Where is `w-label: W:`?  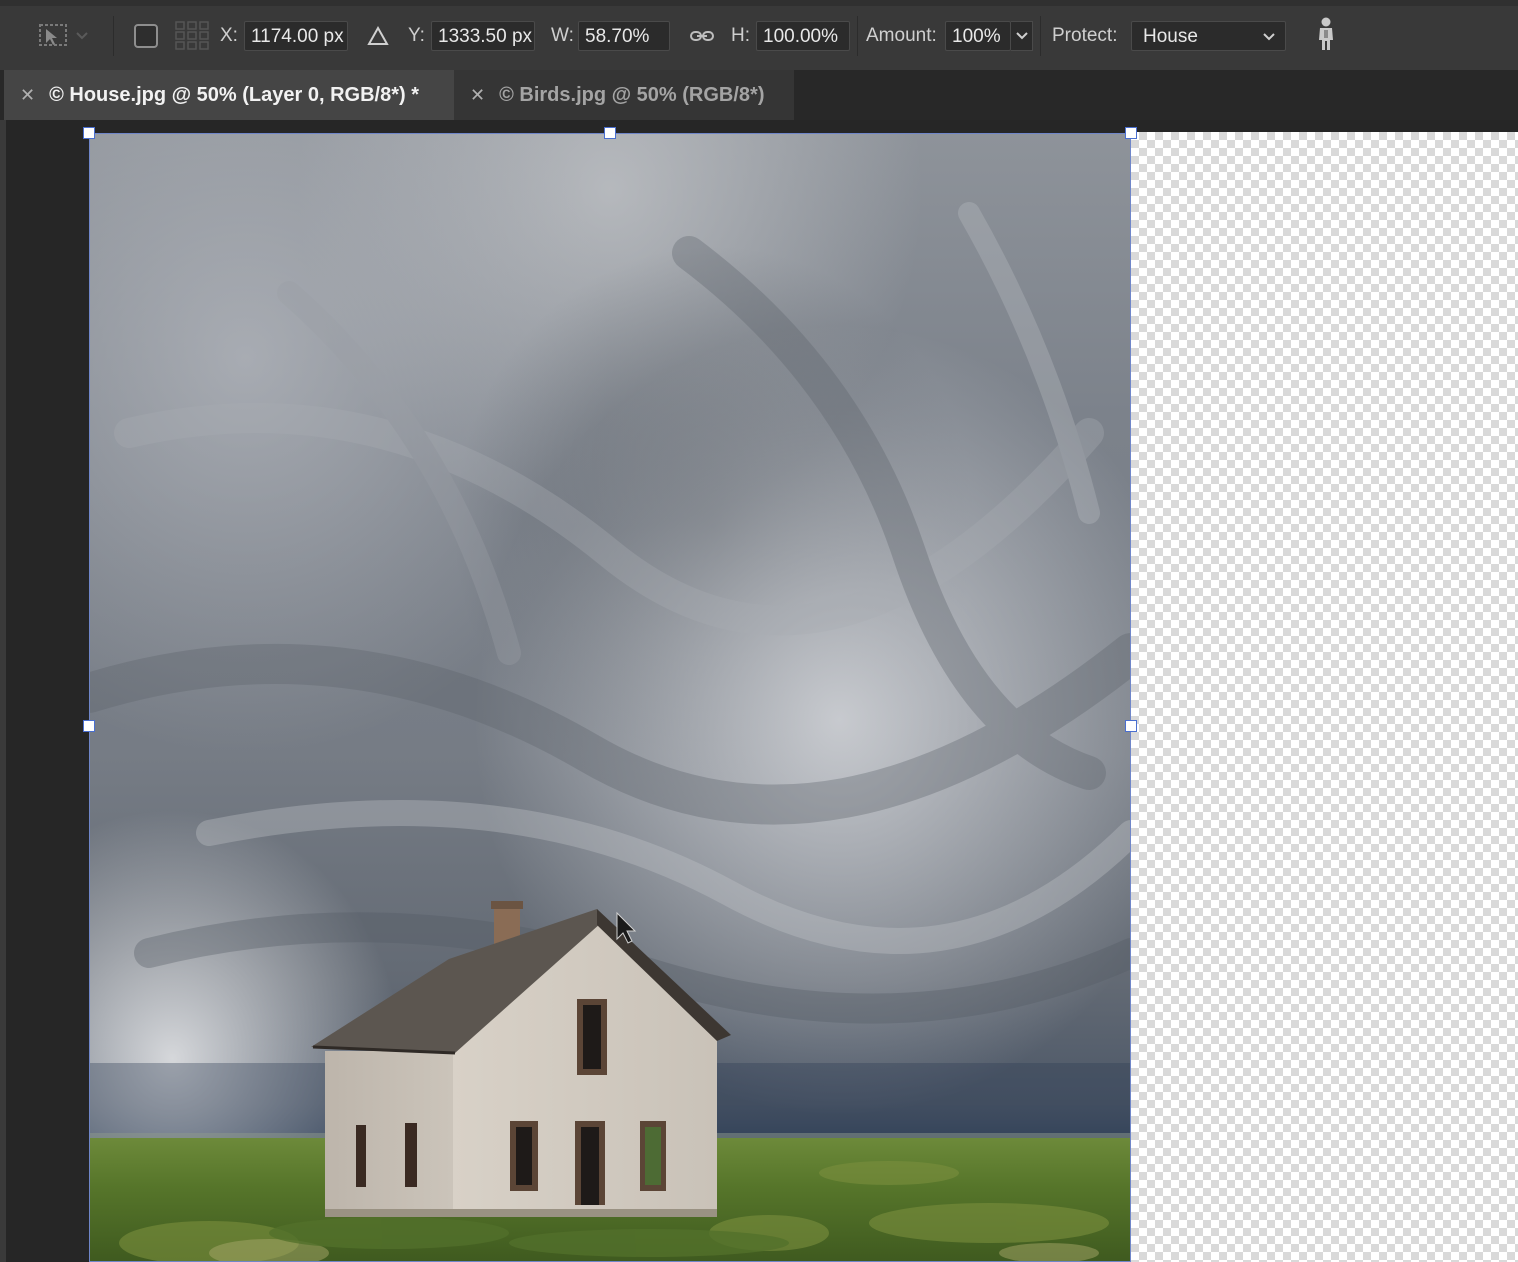
w-label: W: is located at coordinates (562, 35).